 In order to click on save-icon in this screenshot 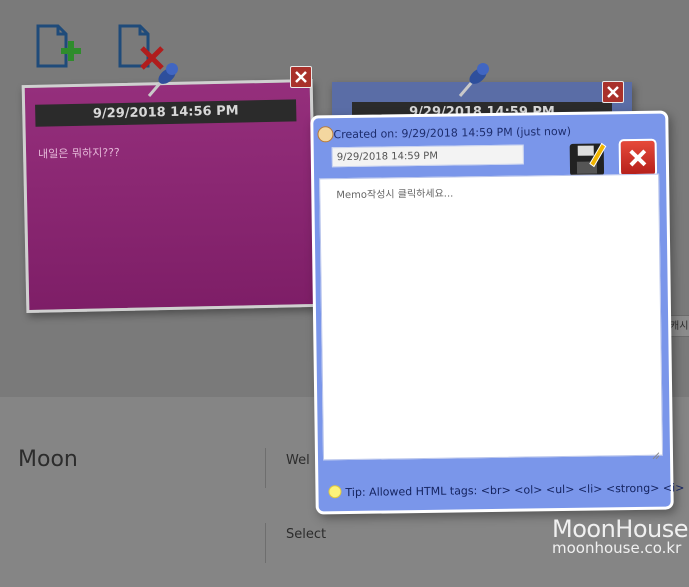, I will do `click(588, 158)`.